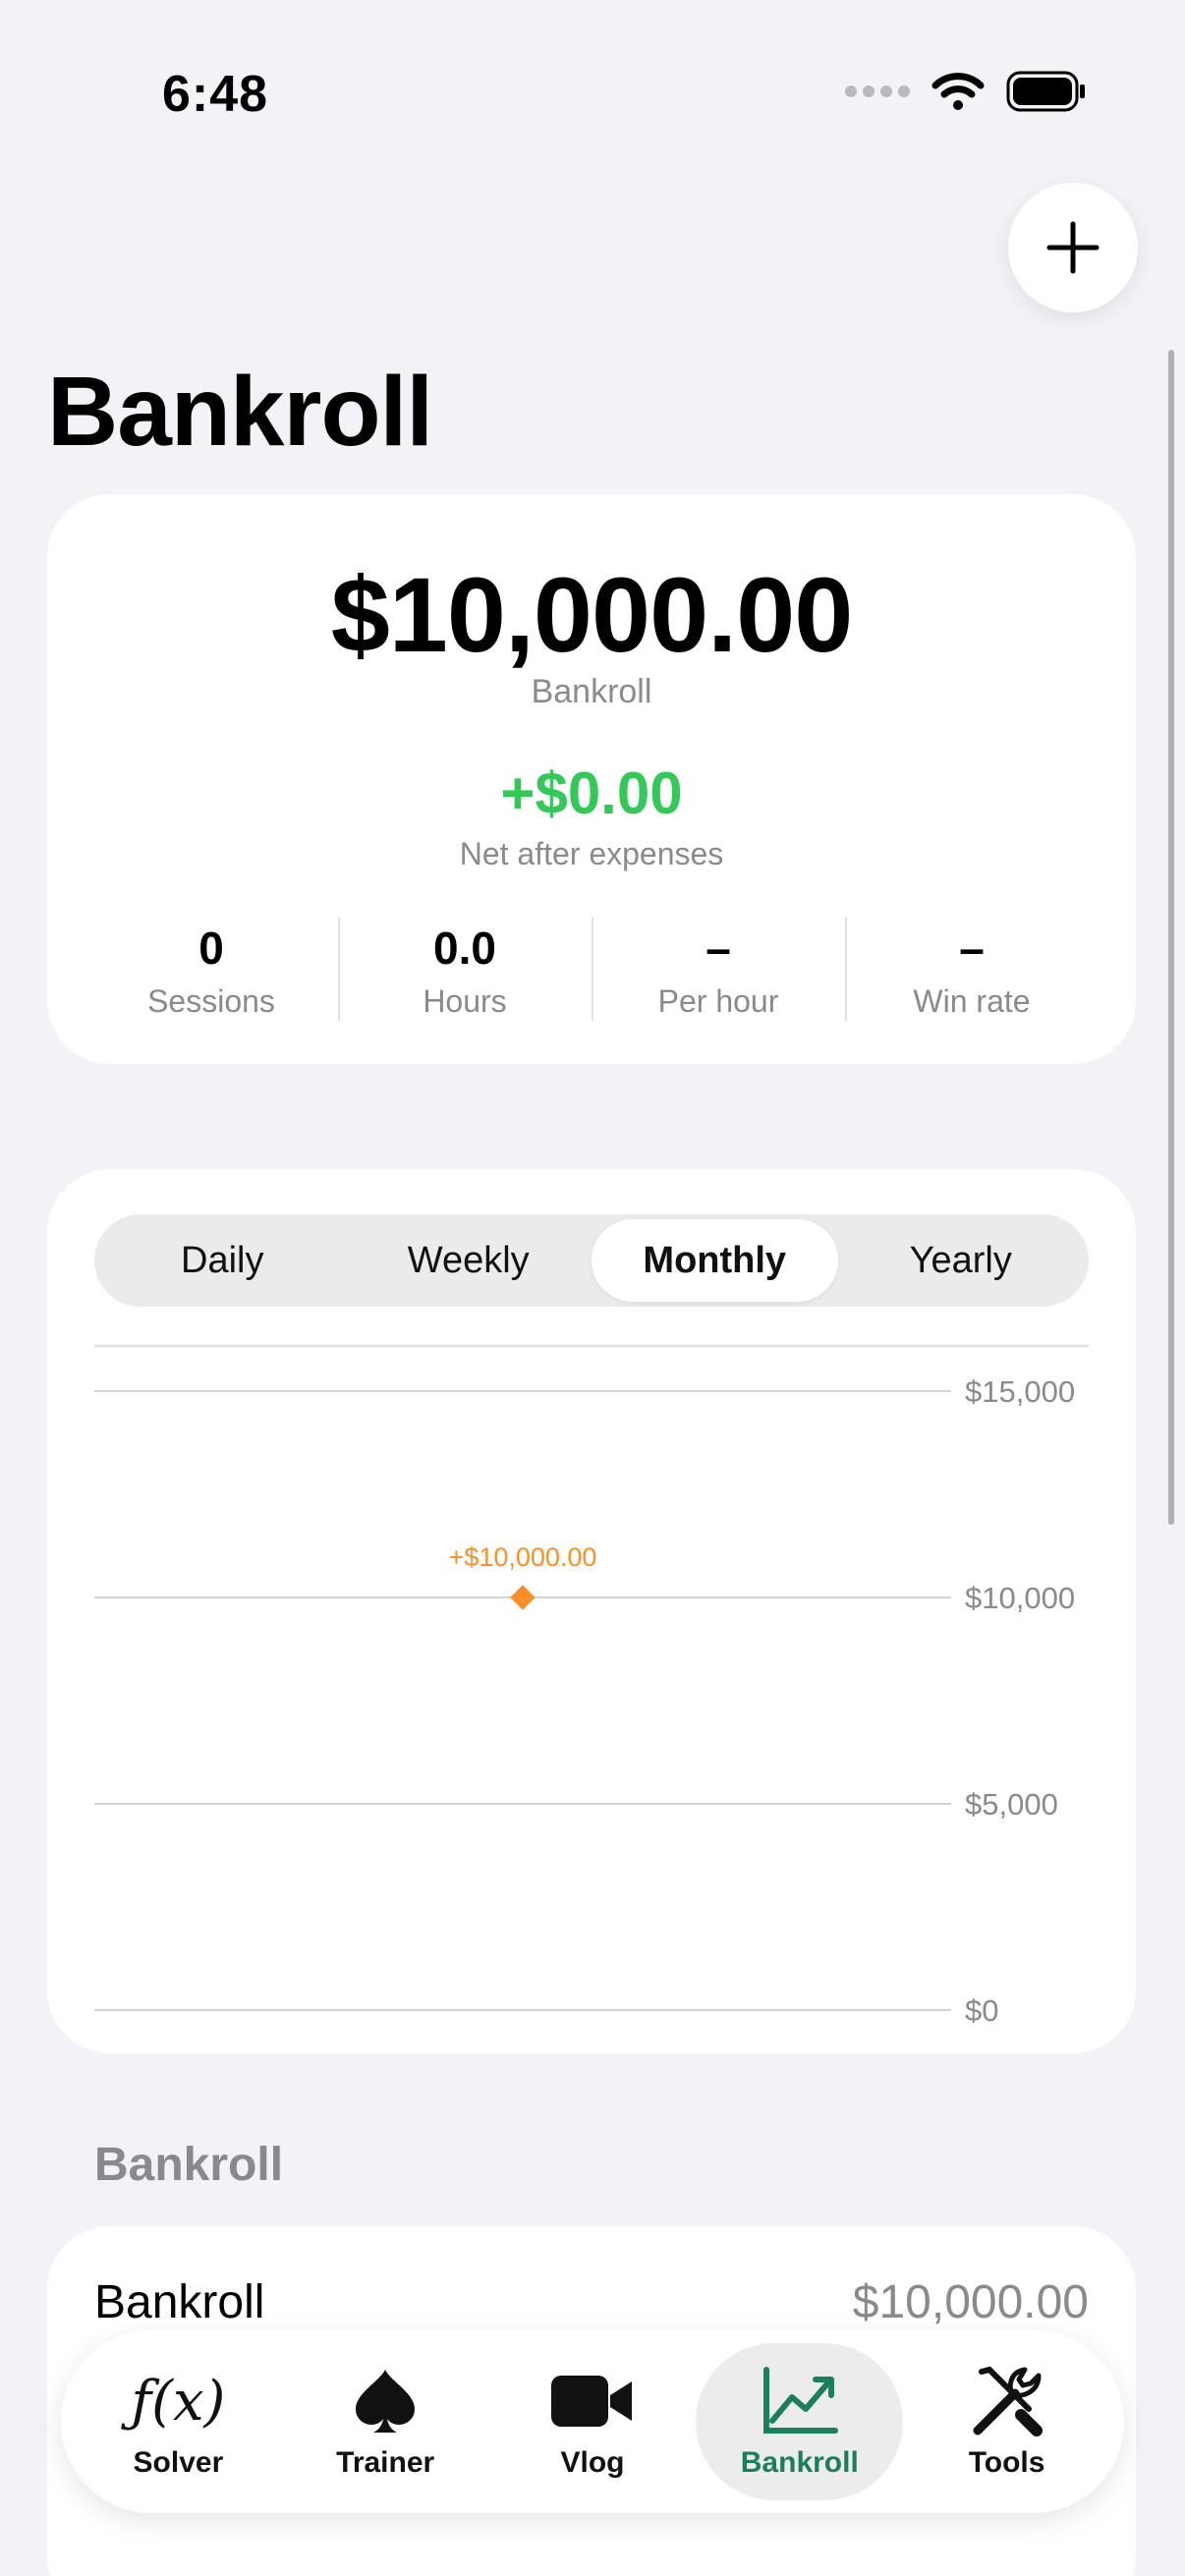  I want to click on status-time: 6:48, so click(216, 94).